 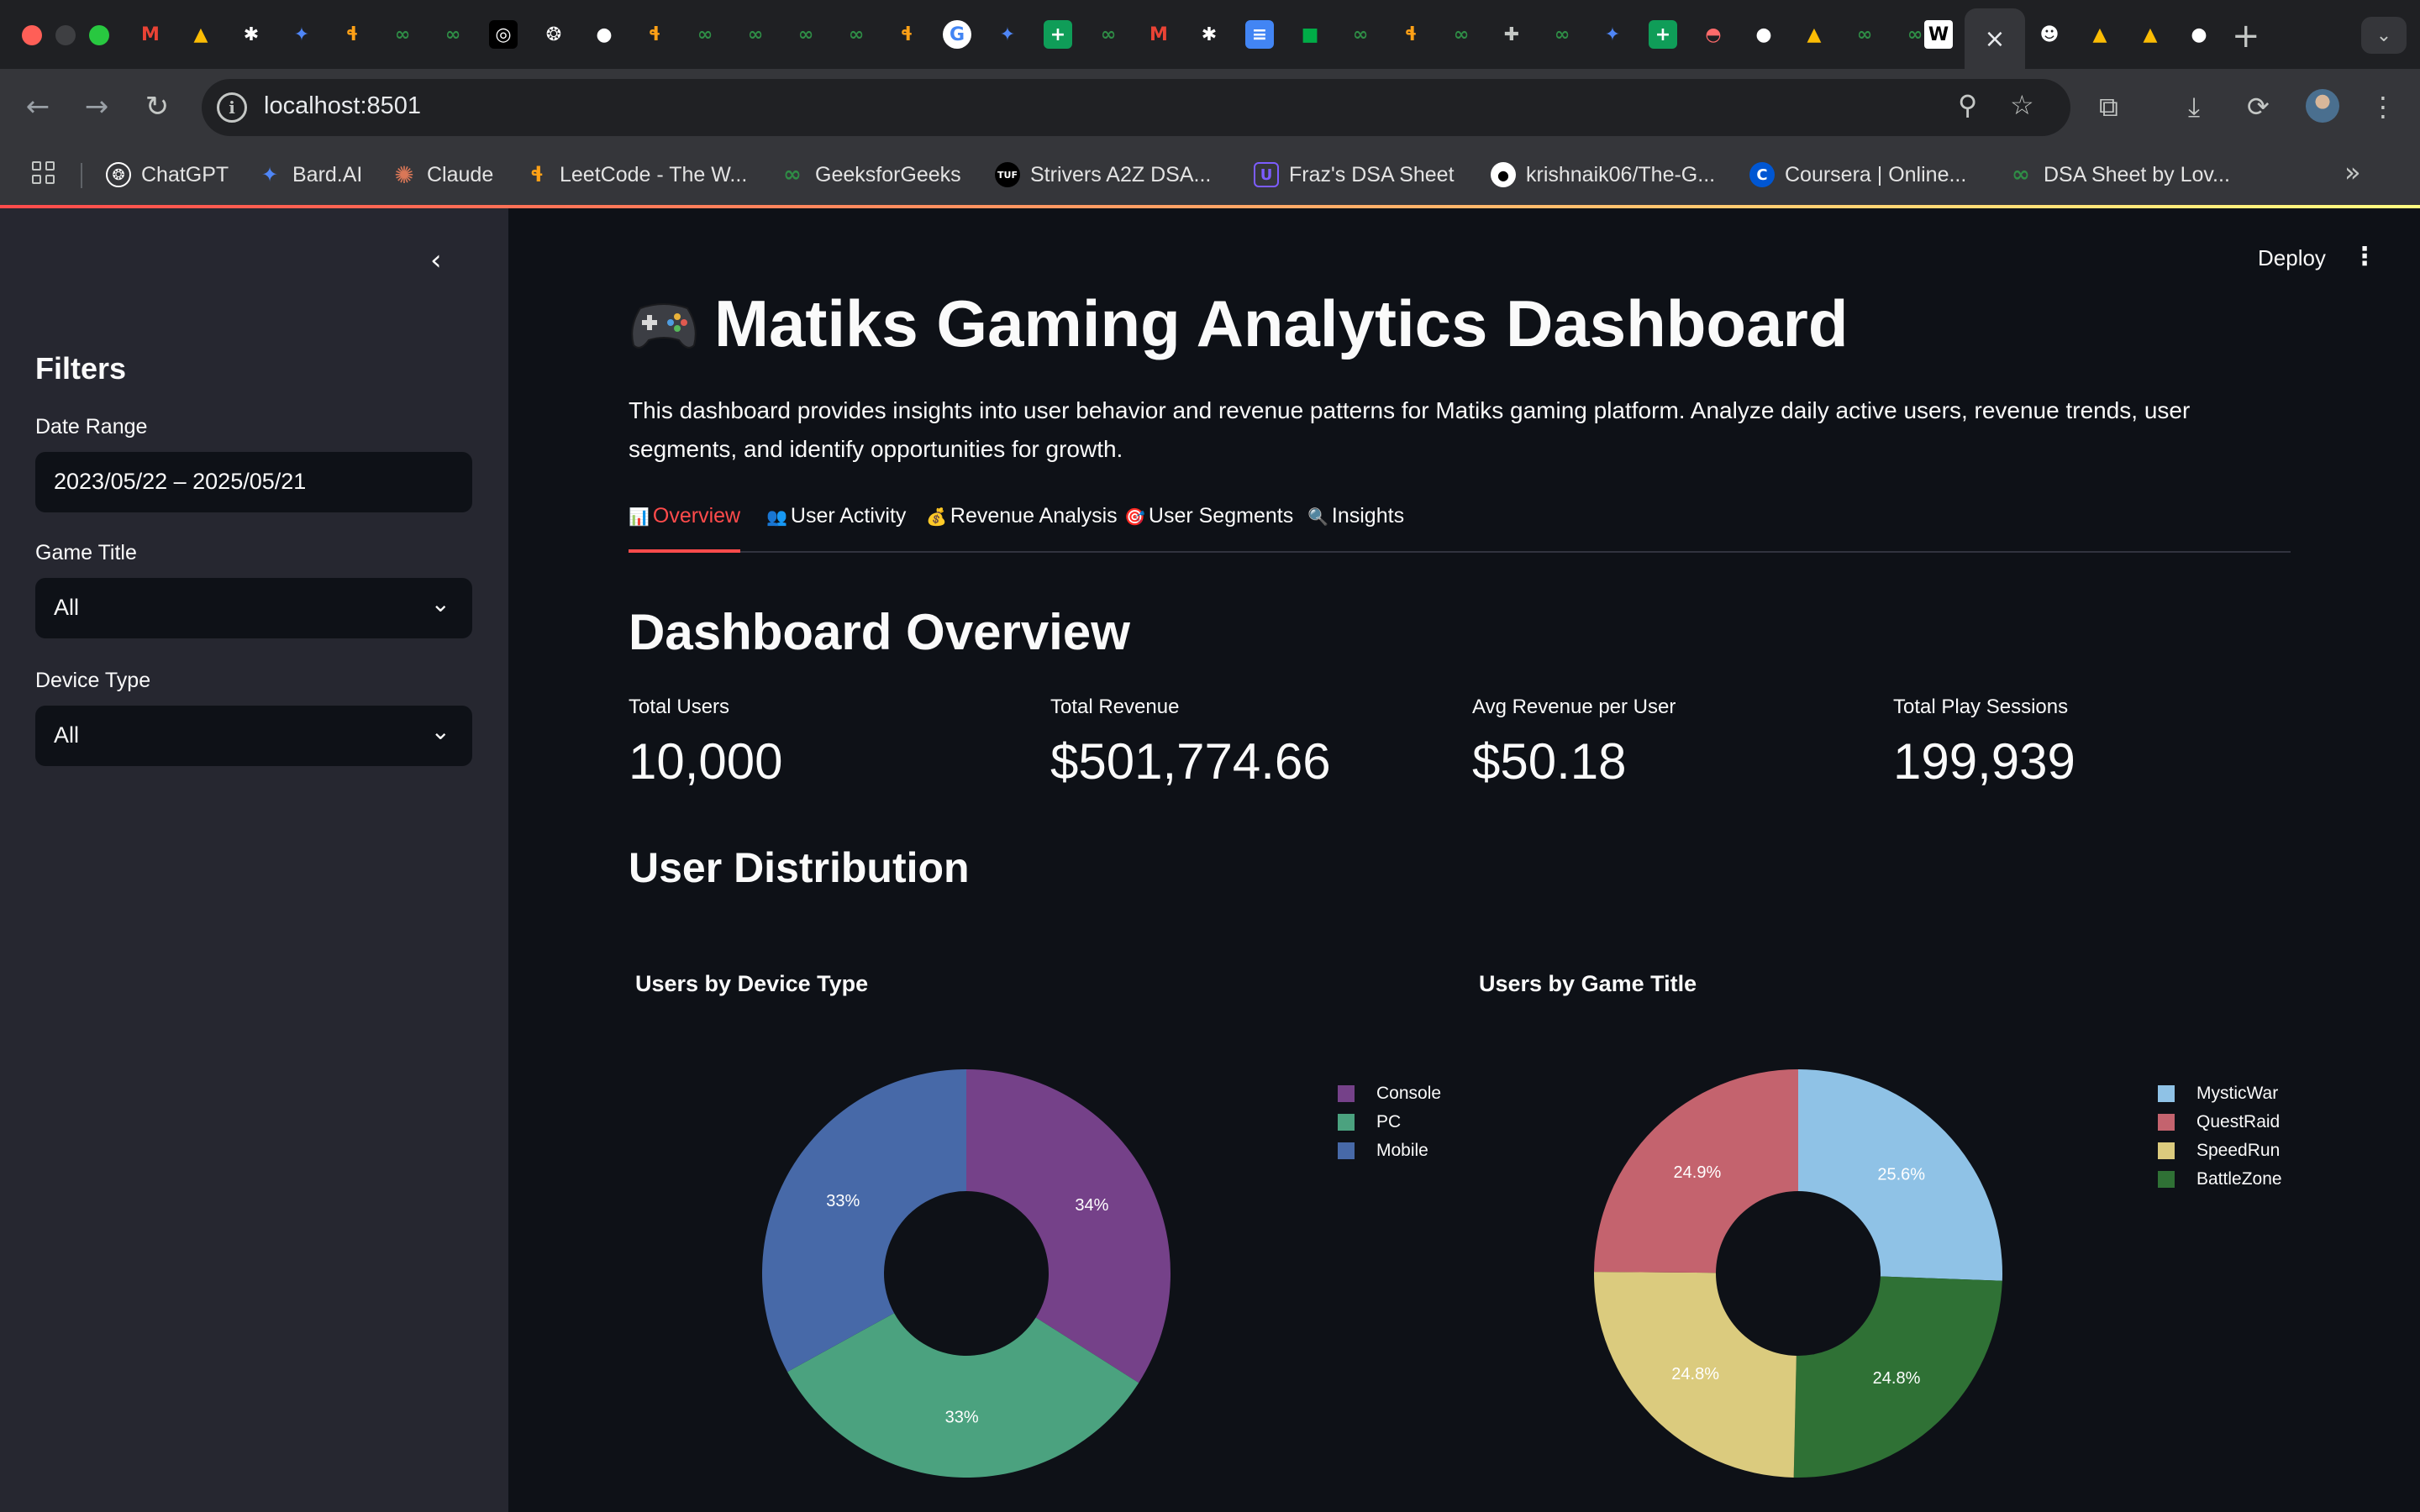 What do you see at coordinates (2022, 105) in the screenshot?
I see `bookmark-star-icon: ☆` at bounding box center [2022, 105].